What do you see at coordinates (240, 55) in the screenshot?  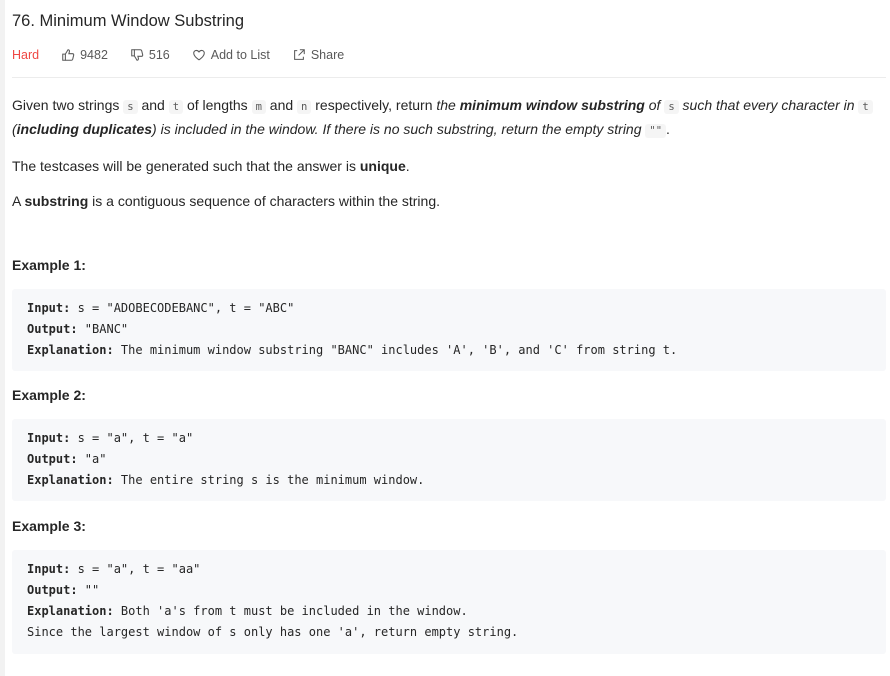 I see `add-to-list-label: Add to List` at bounding box center [240, 55].